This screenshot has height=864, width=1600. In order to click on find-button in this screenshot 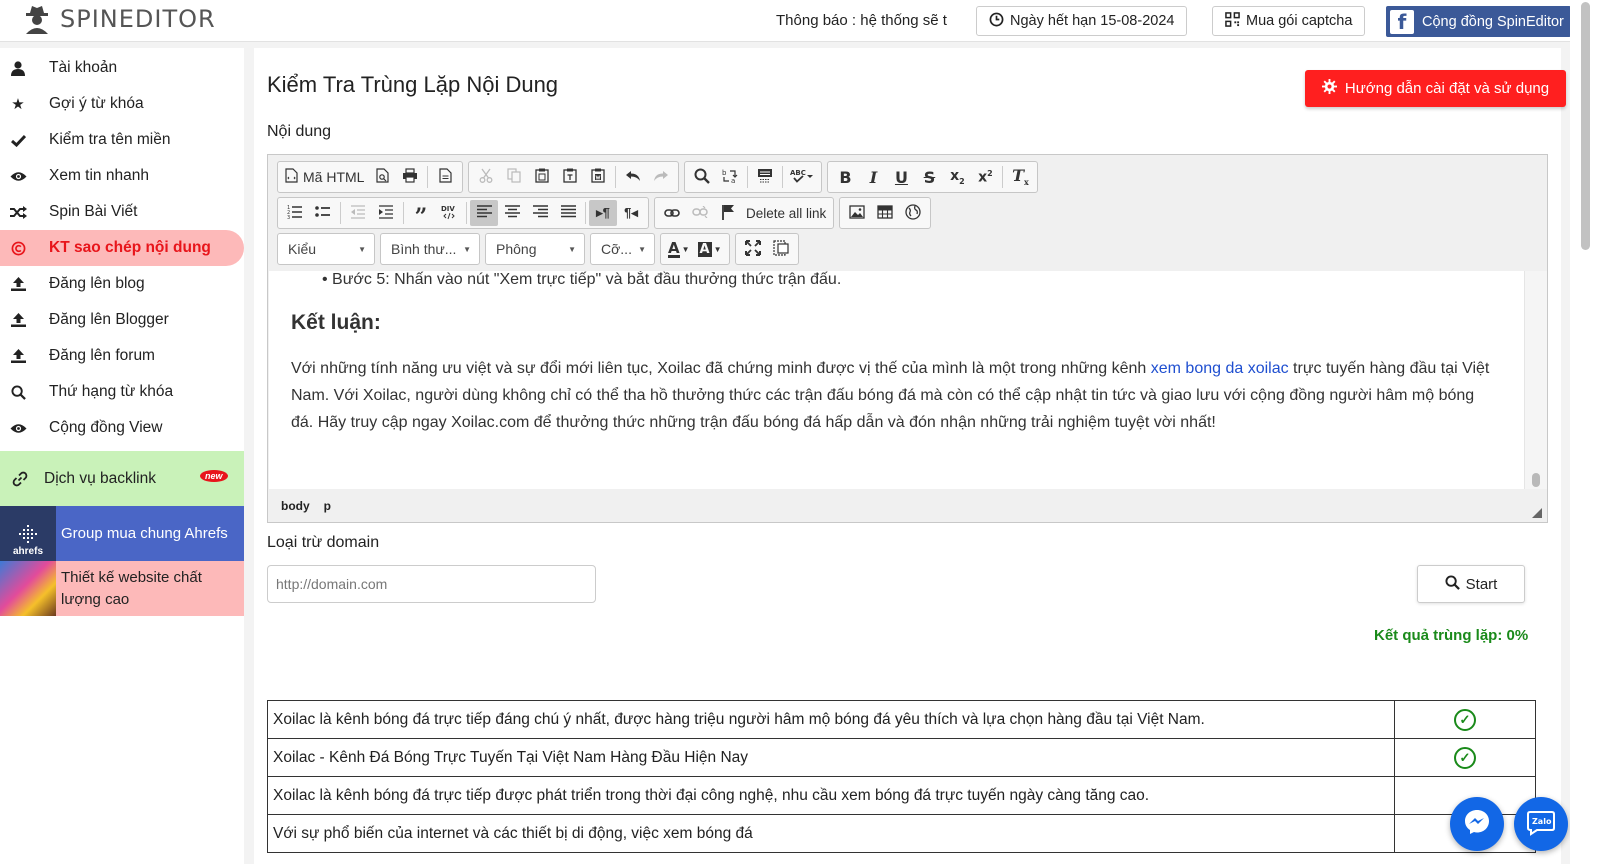, I will do `click(702, 177)`.